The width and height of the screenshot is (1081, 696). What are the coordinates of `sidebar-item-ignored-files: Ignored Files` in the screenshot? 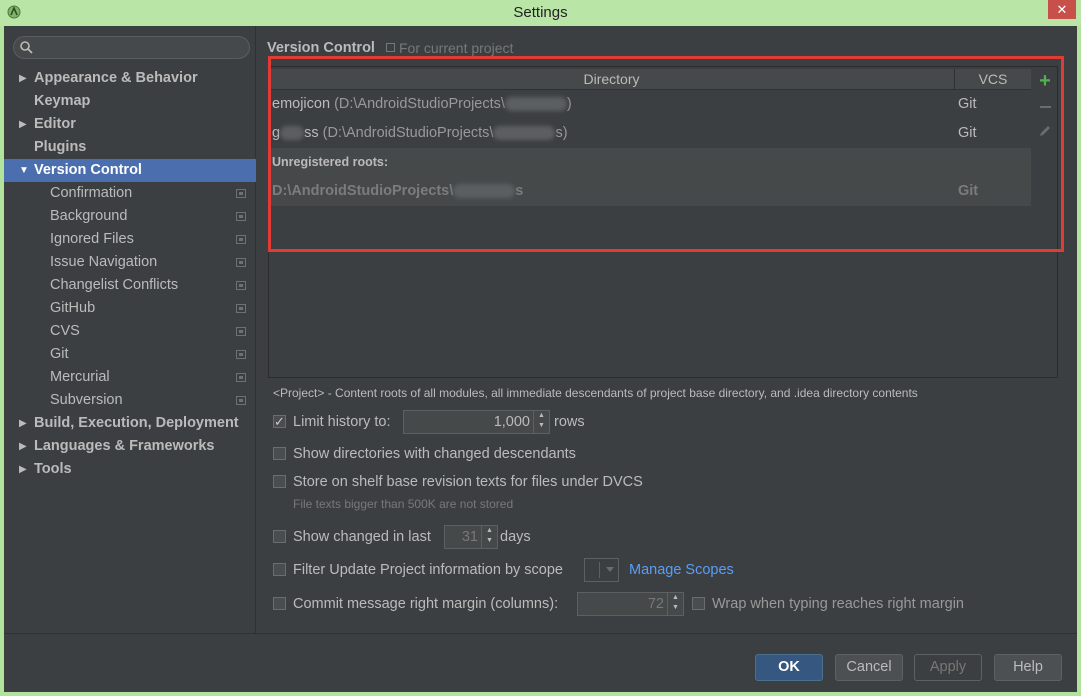 It's located at (130, 239).